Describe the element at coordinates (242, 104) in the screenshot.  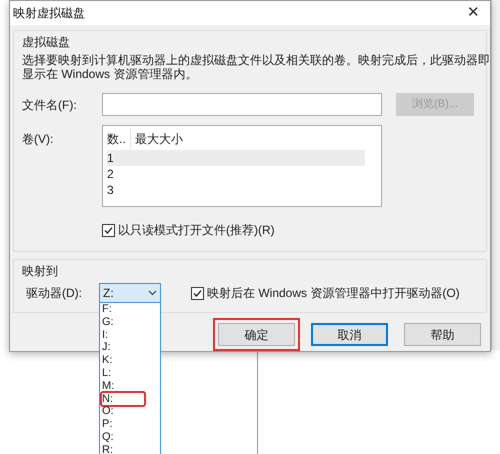
I see `file-name-field` at that location.